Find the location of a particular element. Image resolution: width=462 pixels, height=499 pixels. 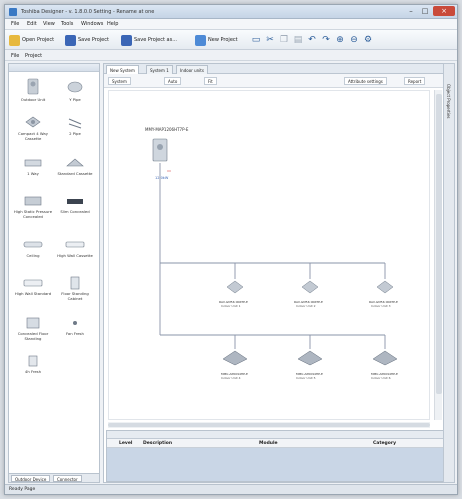

properties-side-tab: Object Properties is located at coordinates (449, 273).